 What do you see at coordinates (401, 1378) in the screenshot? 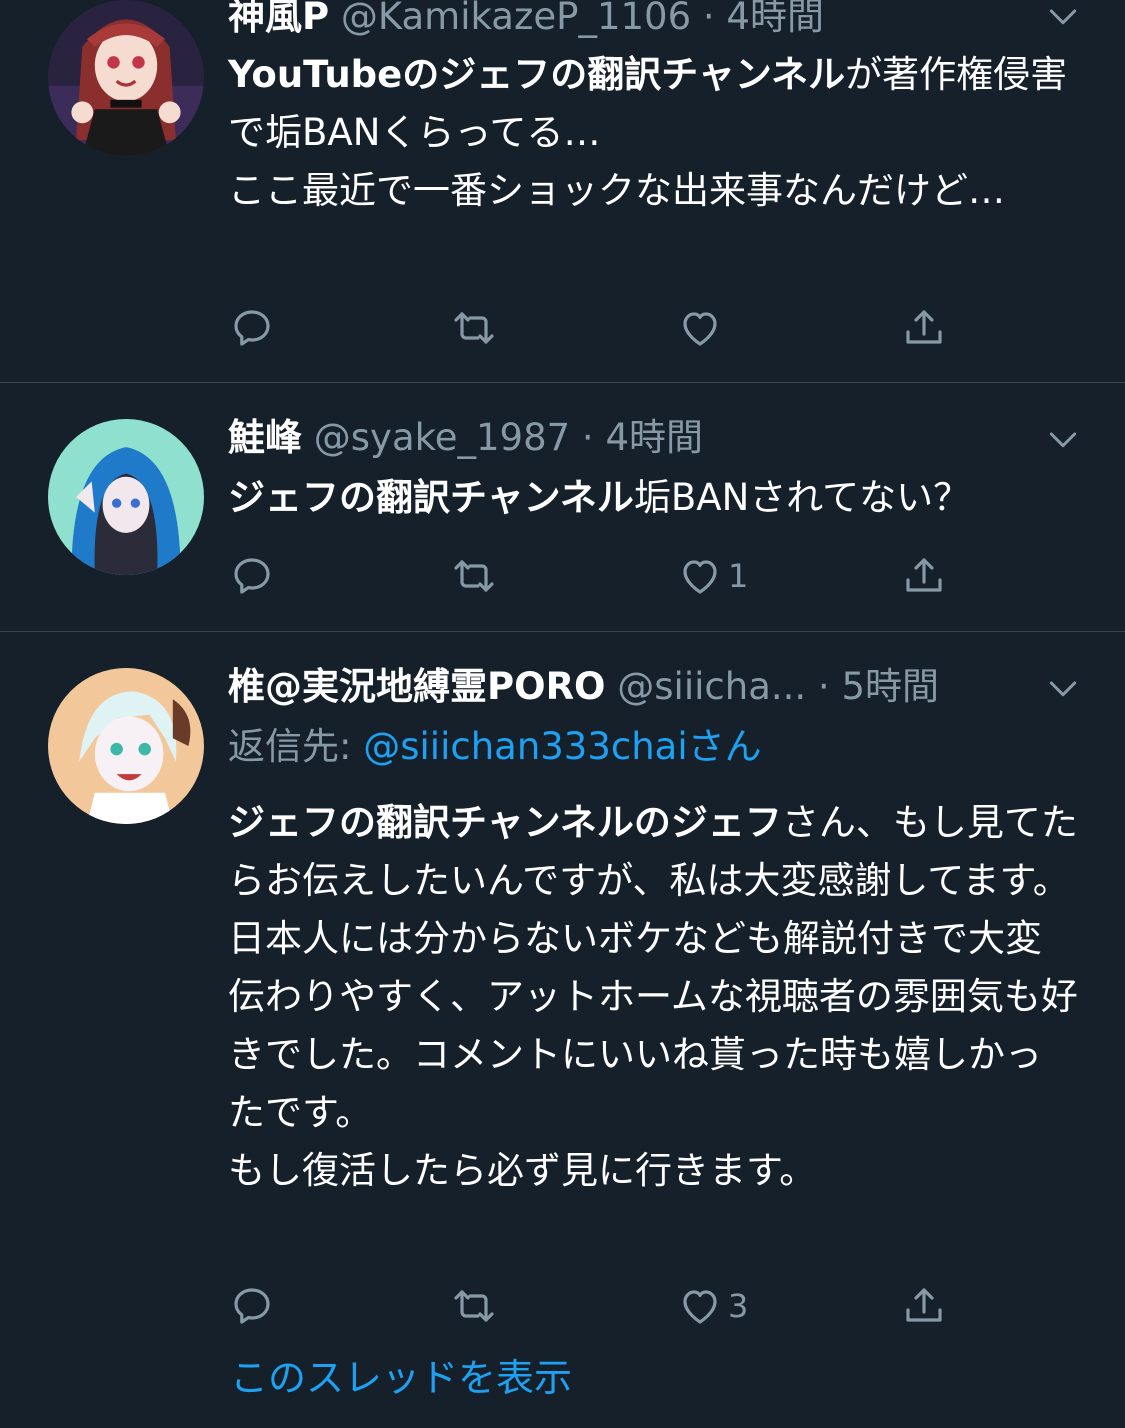
I see `show-thread-link: このスレッドを表示` at bounding box center [401, 1378].